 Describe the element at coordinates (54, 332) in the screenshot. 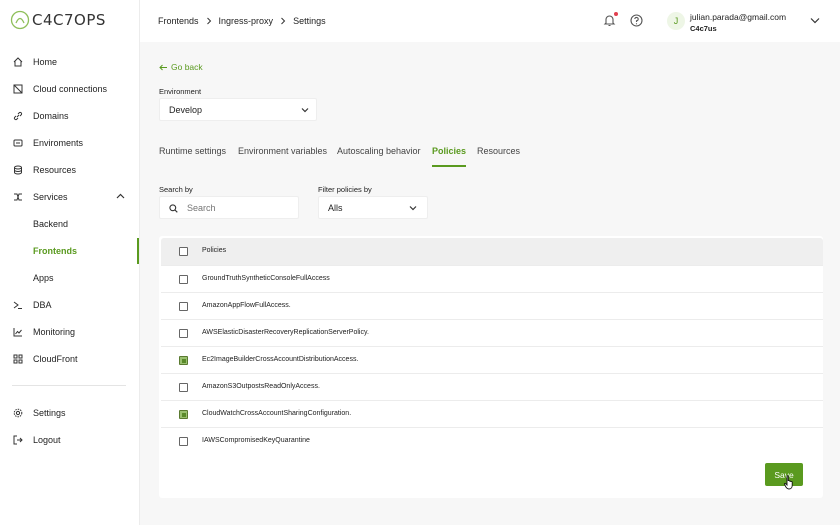

I see `sidebar-item-label: Monitoring` at that location.